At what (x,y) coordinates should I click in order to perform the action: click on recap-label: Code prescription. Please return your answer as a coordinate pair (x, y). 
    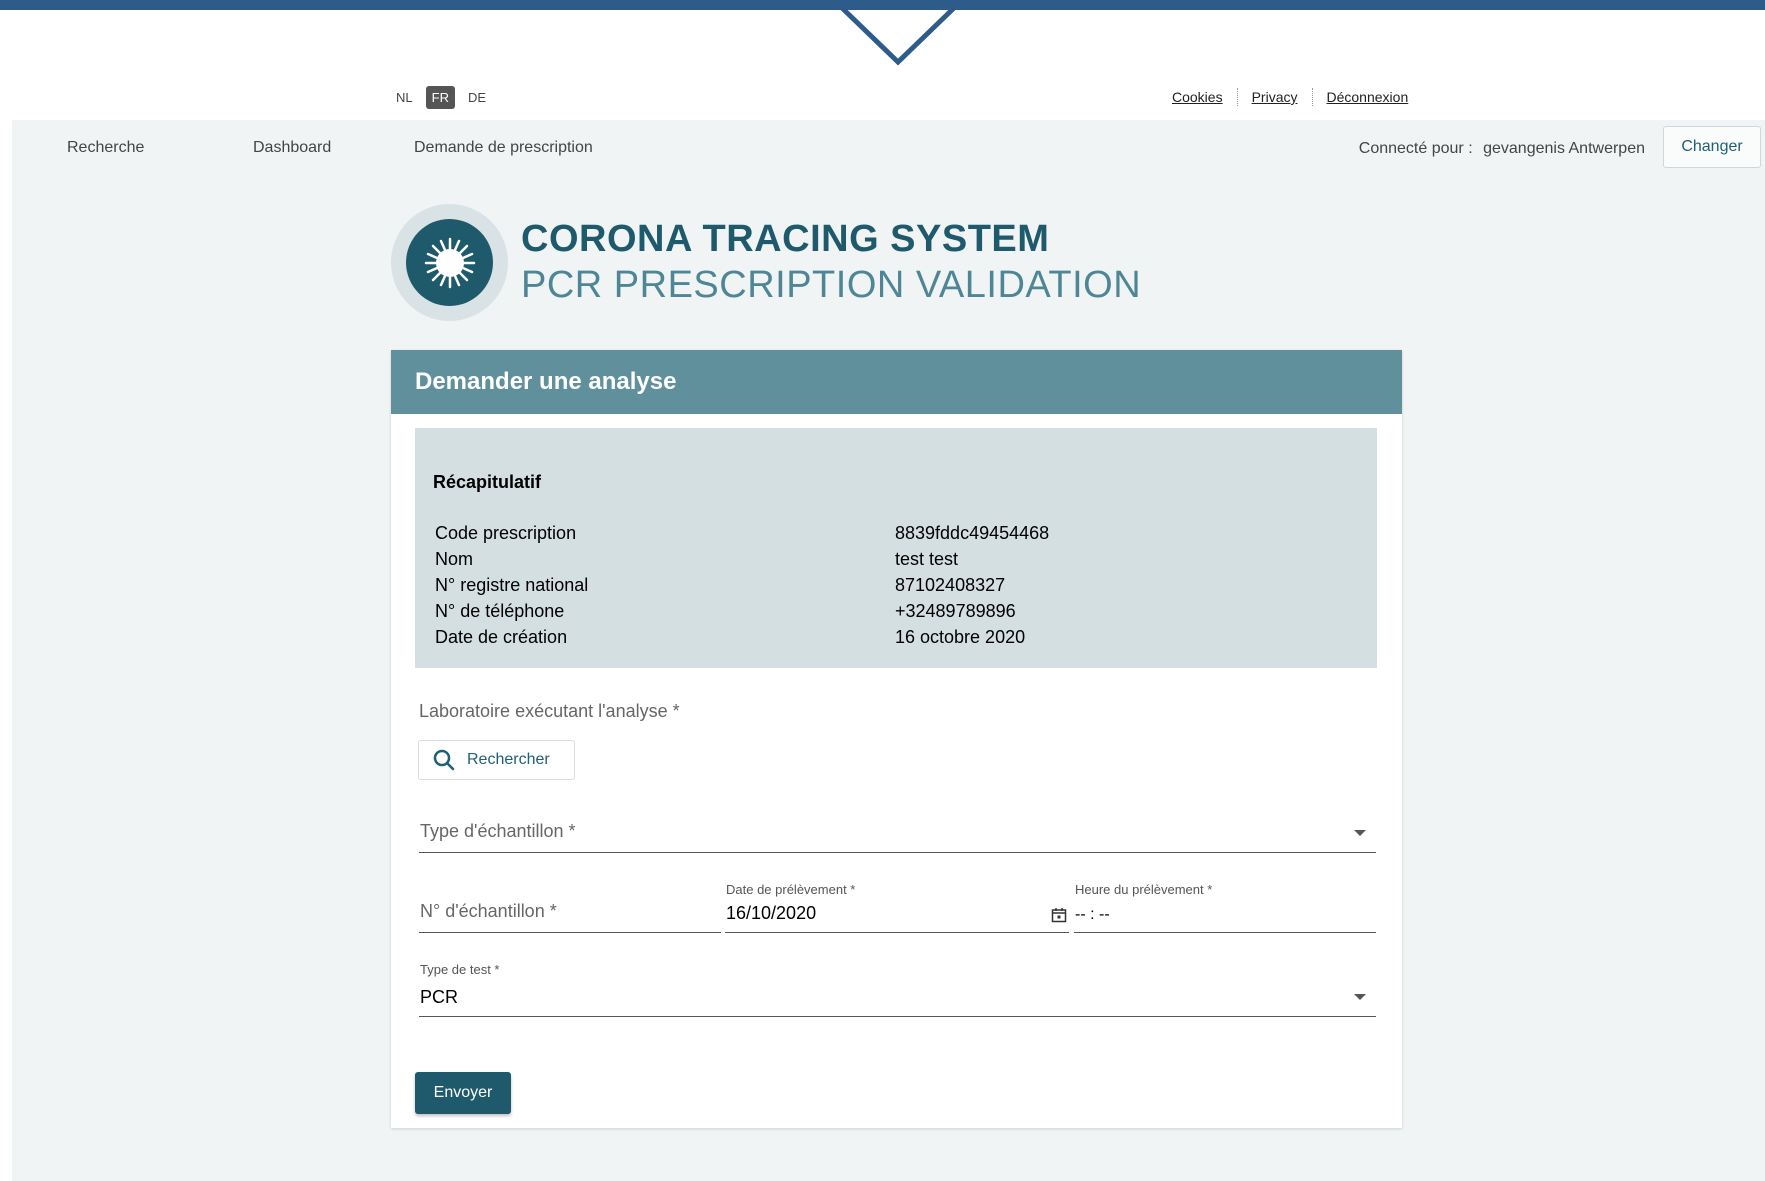
    Looking at the image, I should click on (506, 533).